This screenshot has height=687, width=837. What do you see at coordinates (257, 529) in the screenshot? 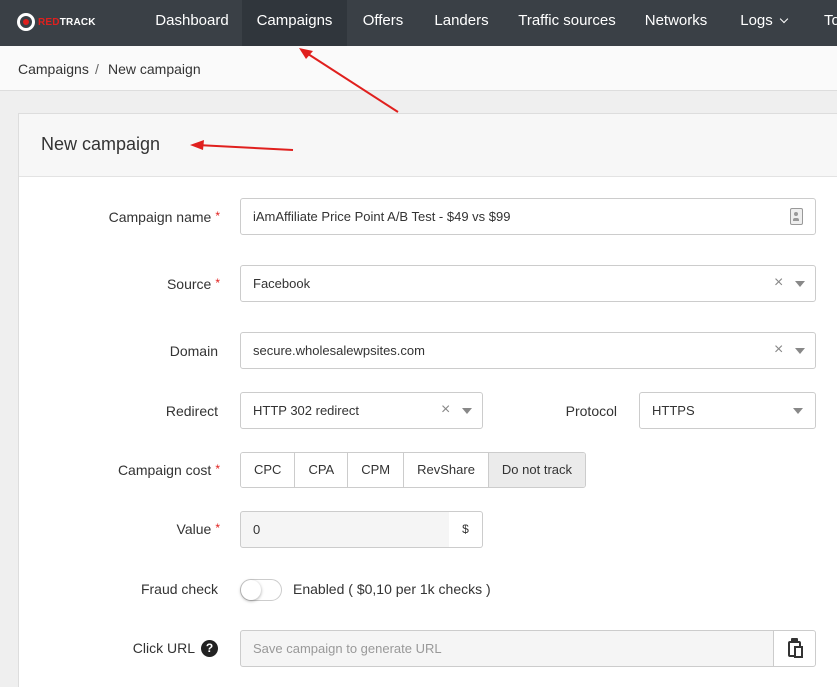
I see `value-value: 0` at bounding box center [257, 529].